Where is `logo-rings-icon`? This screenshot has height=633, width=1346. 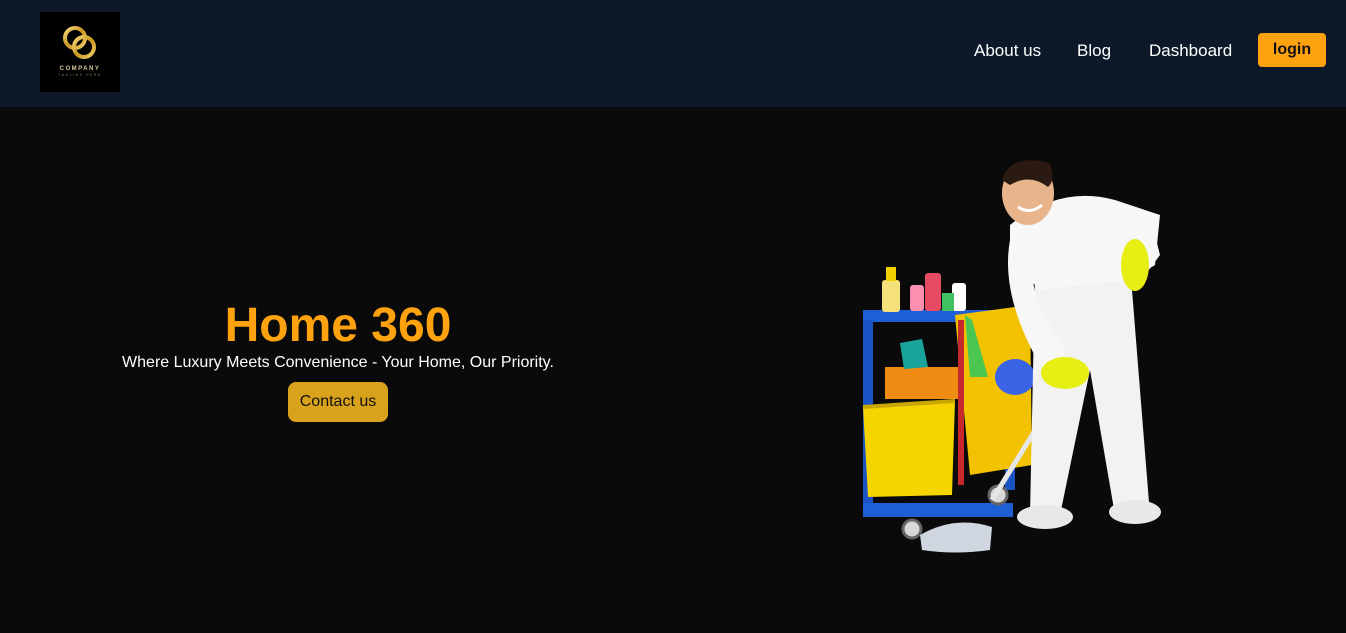 logo-rings-icon is located at coordinates (79, 42).